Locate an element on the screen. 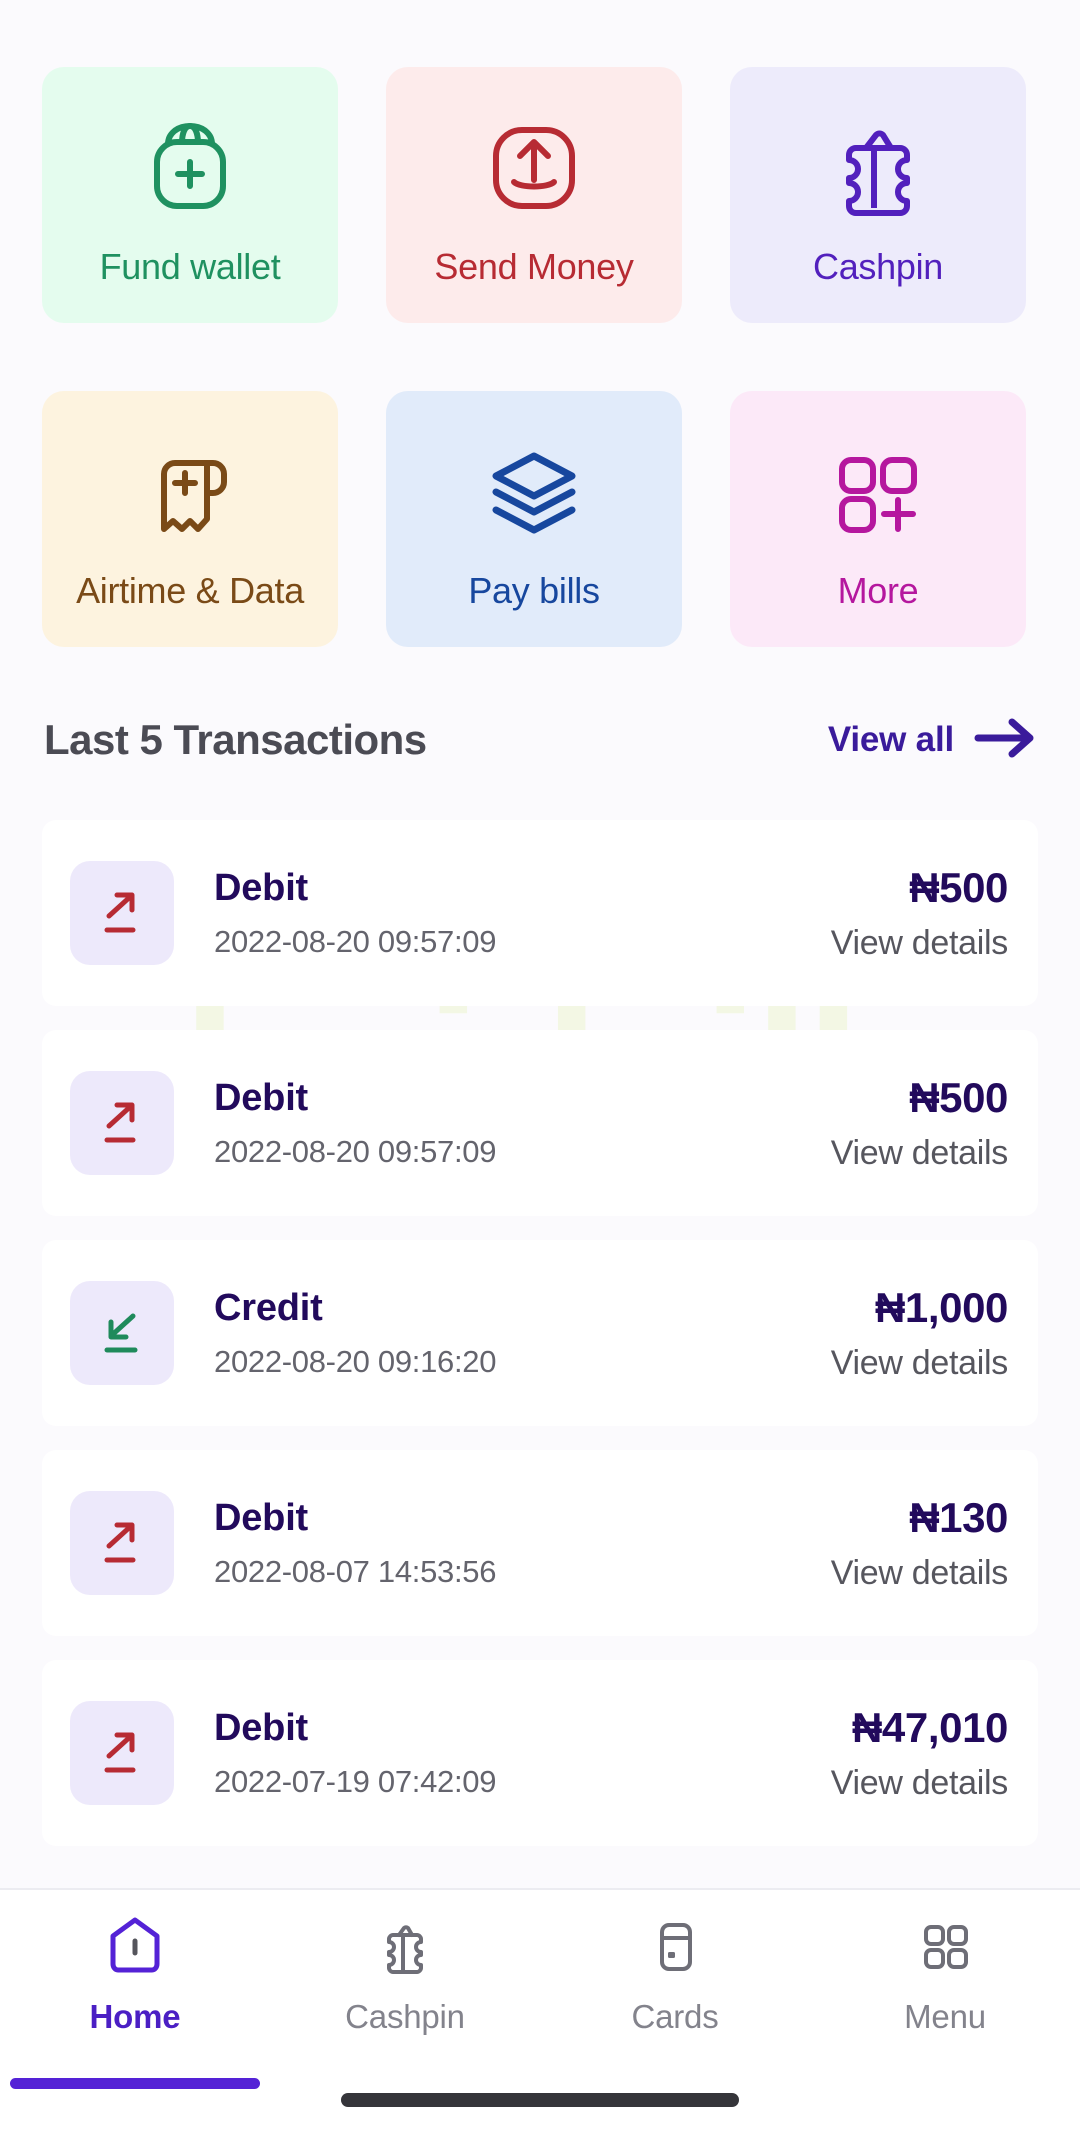 The height and width of the screenshot is (2131, 1080). quick-action-label: Fund wallet is located at coordinates (190, 266).